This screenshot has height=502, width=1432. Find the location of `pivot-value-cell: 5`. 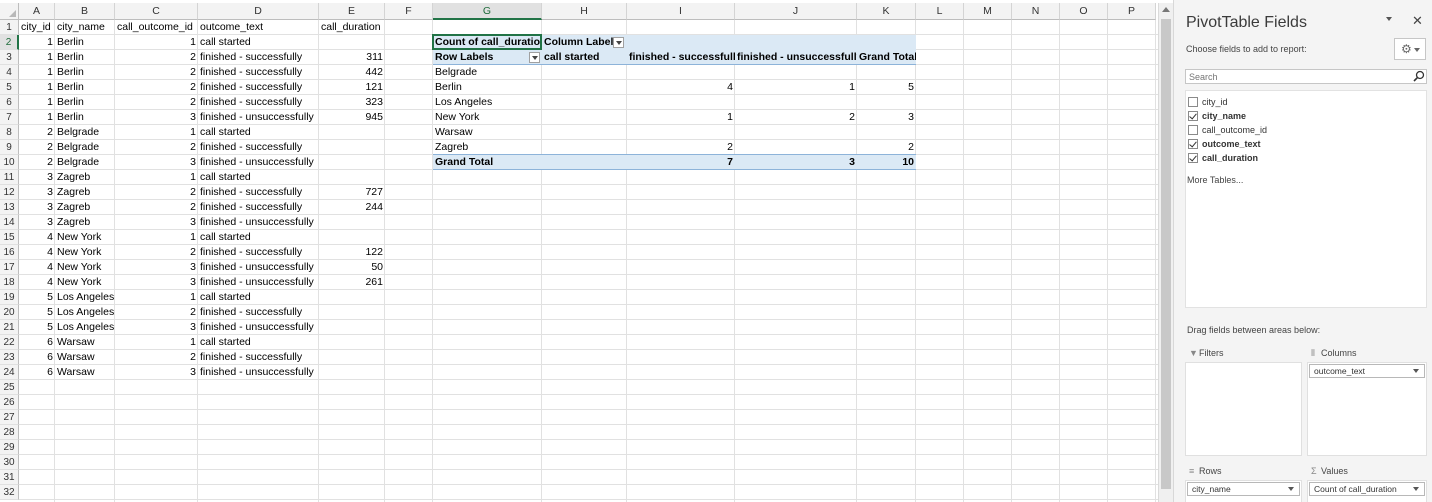

pivot-value-cell: 5 is located at coordinates (886, 87).